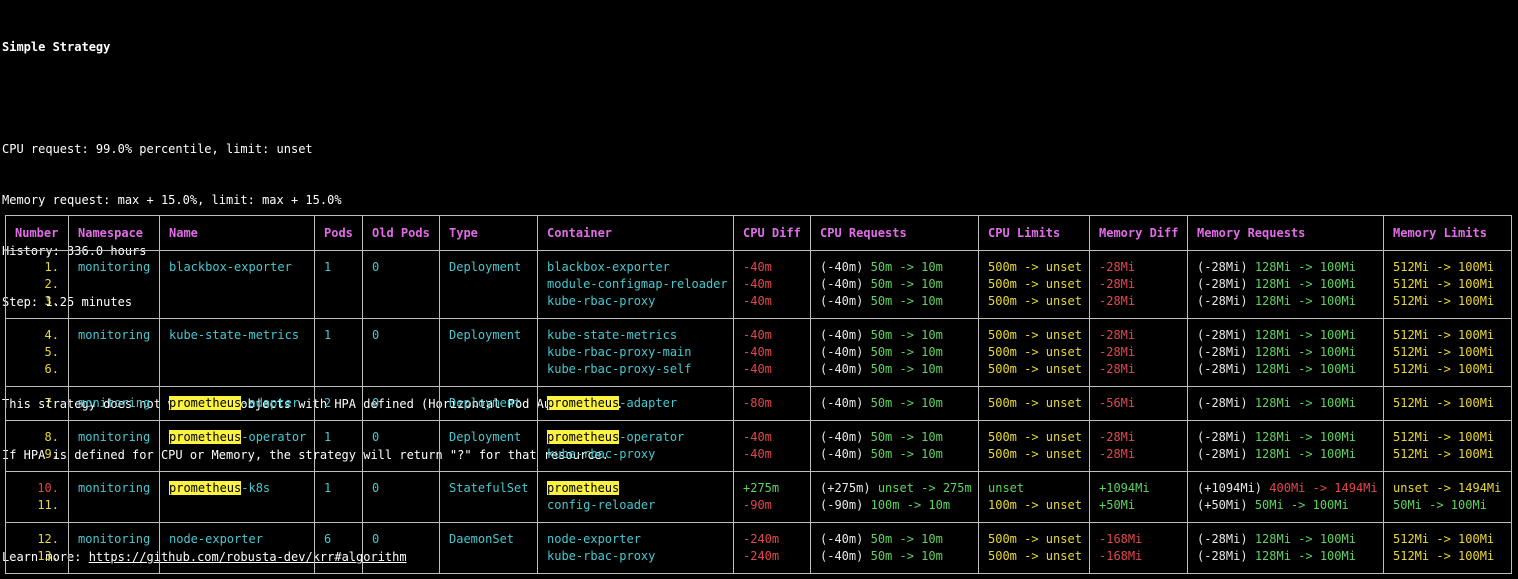  What do you see at coordinates (48, 556) in the screenshot?
I see `row-number: 13.` at bounding box center [48, 556].